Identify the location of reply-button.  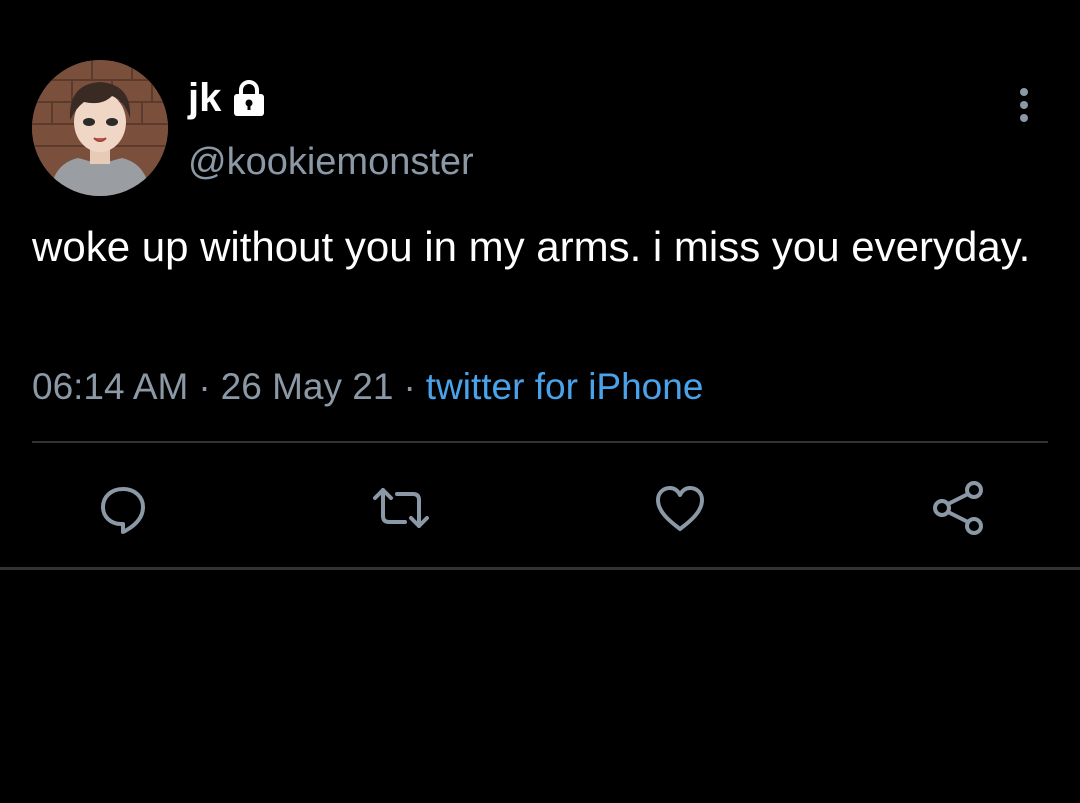
(123, 508).